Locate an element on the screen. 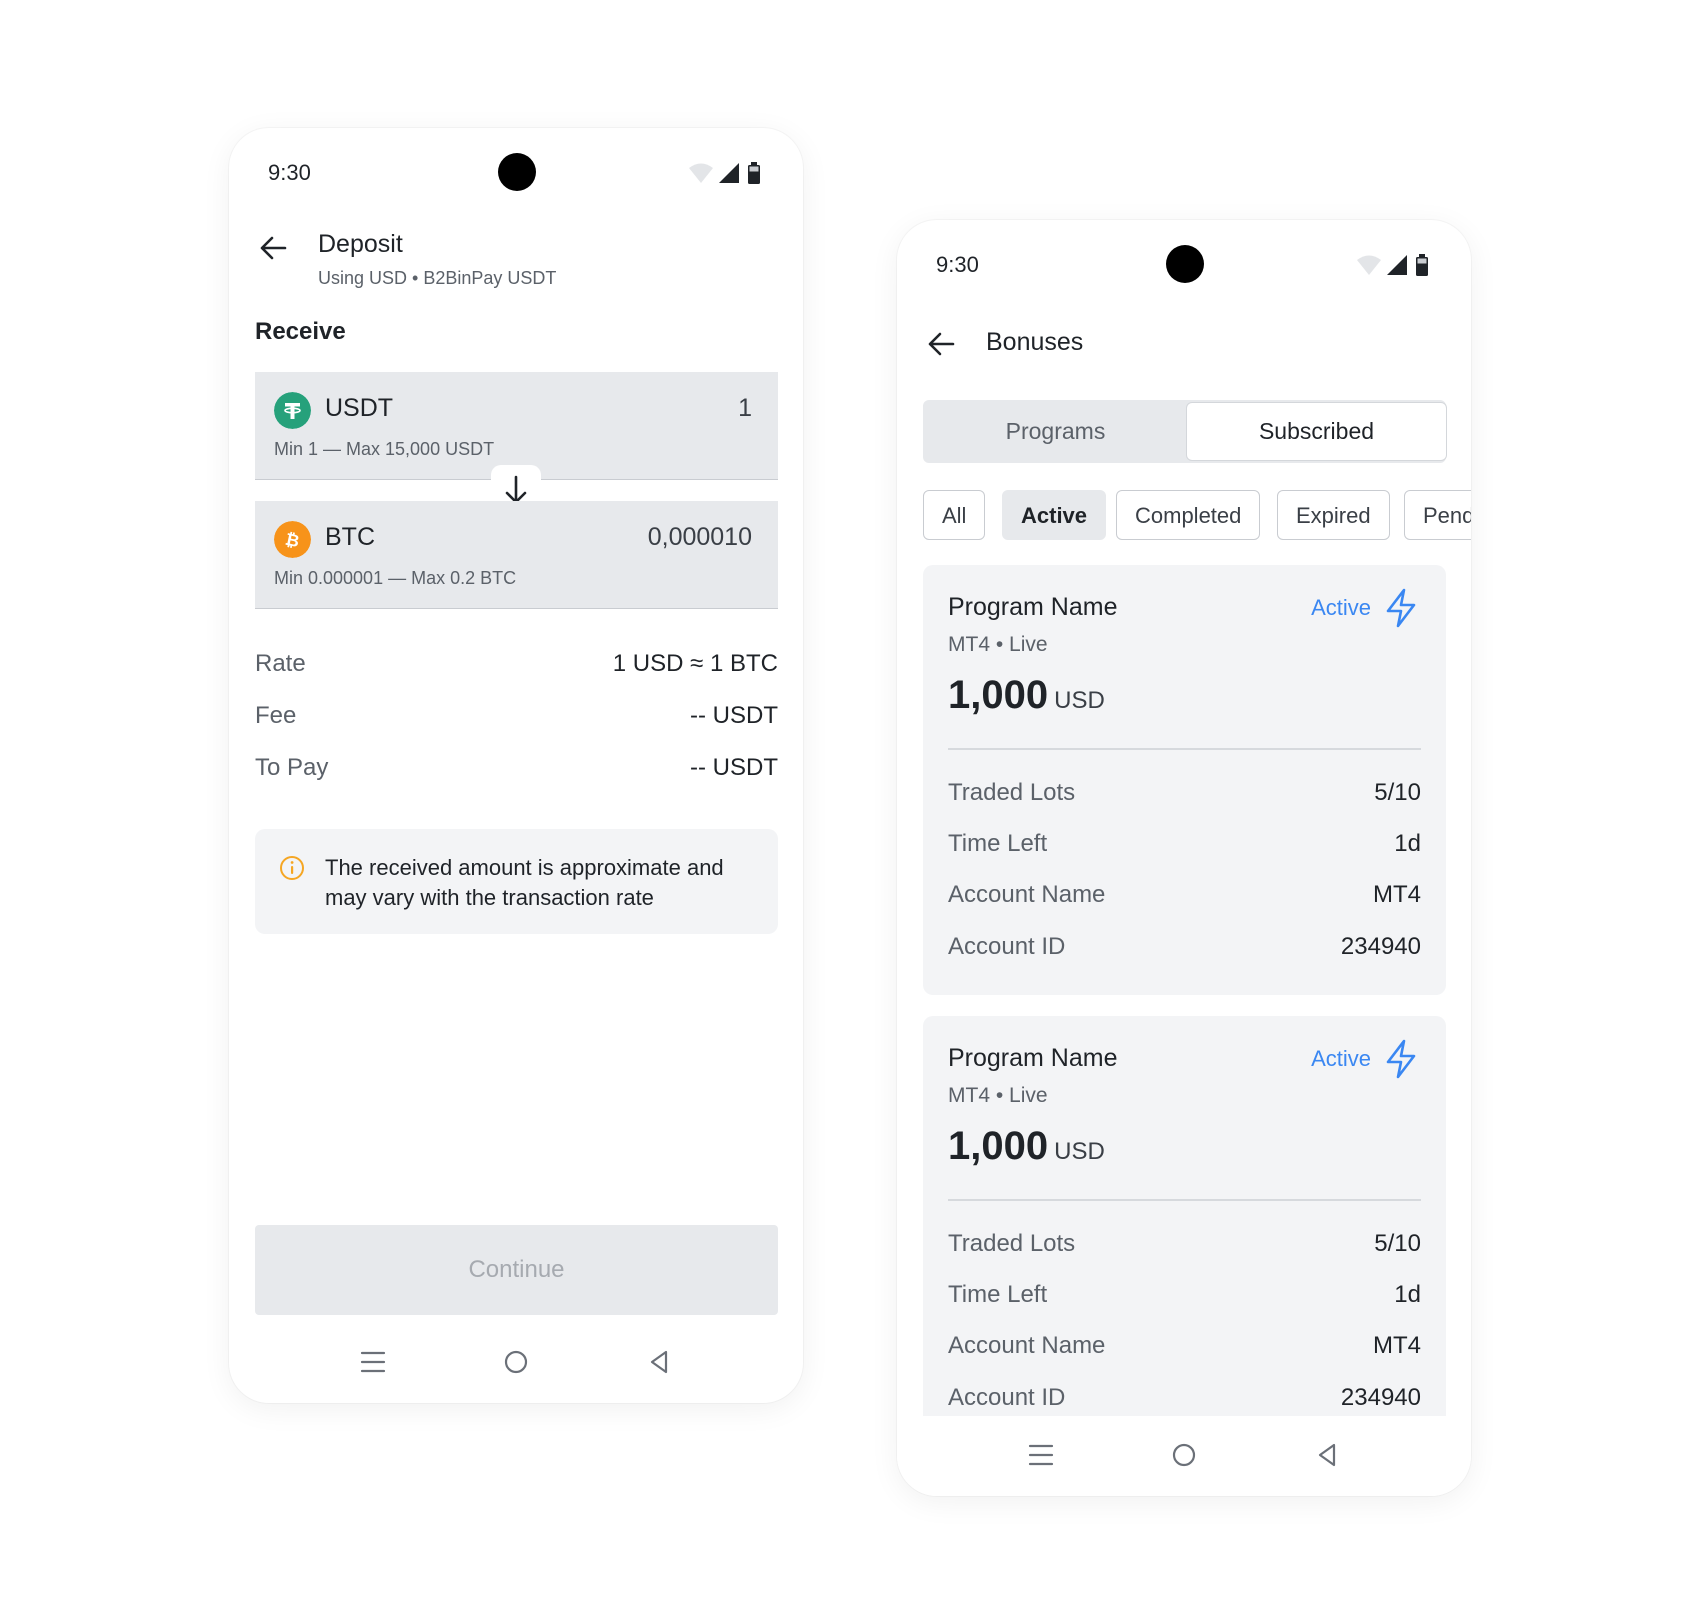 The image size is (1689, 1613). to-pay-value: -- USDT is located at coordinates (734, 767).